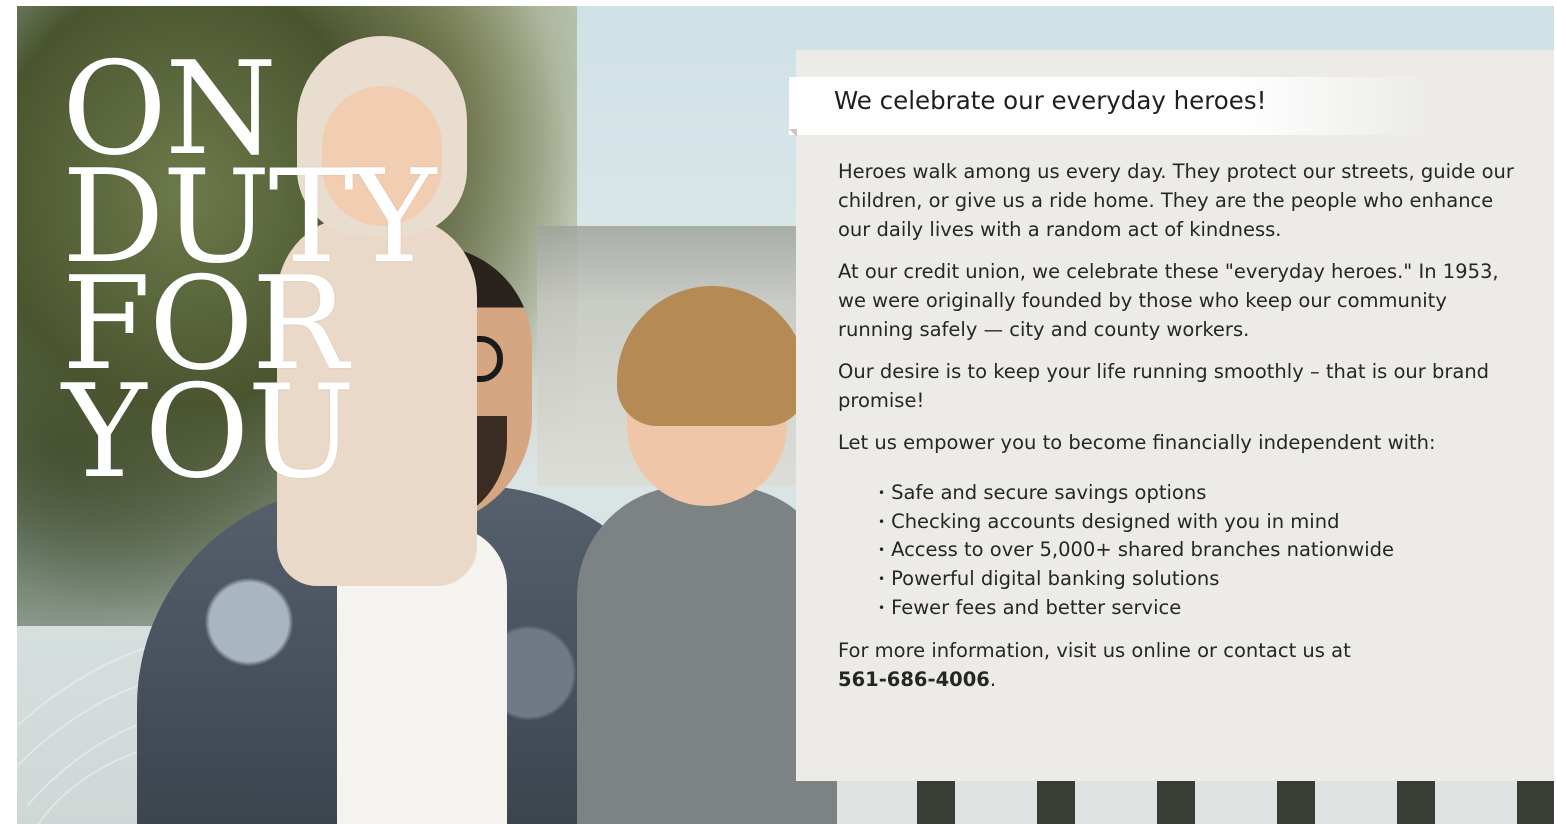  I want to click on panel-headline: We celebrate our everyday heroes!, so click(1050, 100).